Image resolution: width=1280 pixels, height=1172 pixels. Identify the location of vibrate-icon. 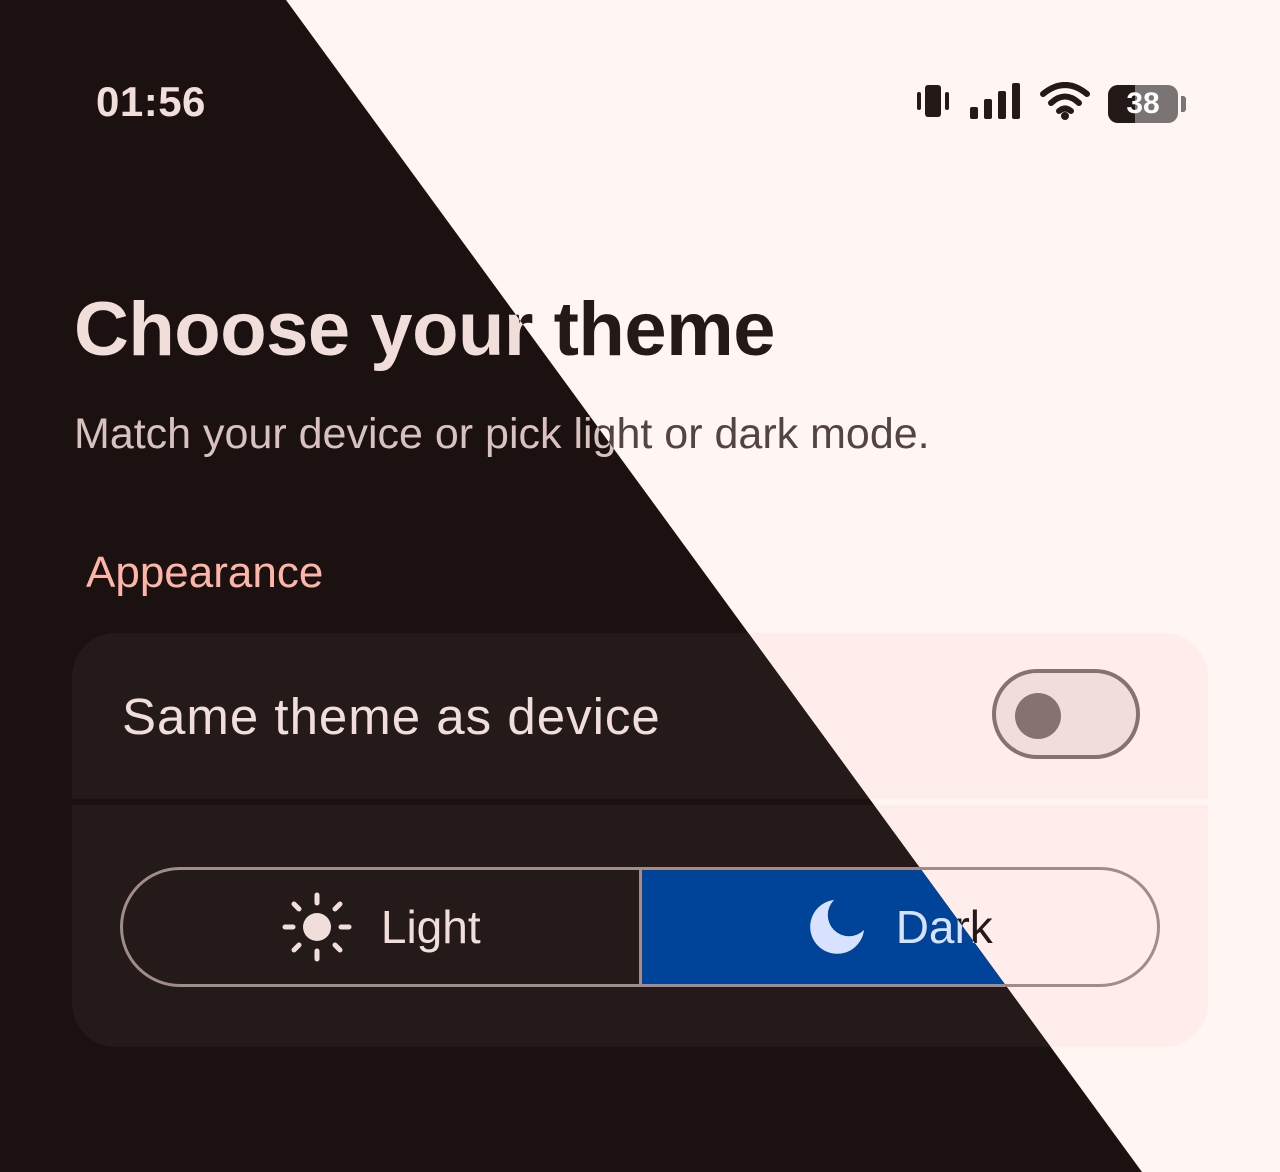
(933, 103).